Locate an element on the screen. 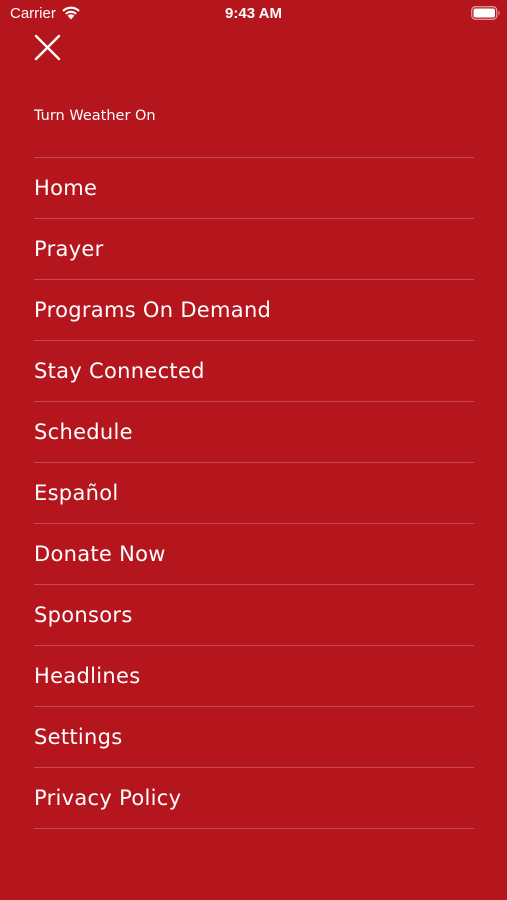  menu-item-home: Home is located at coordinates (254, 188).